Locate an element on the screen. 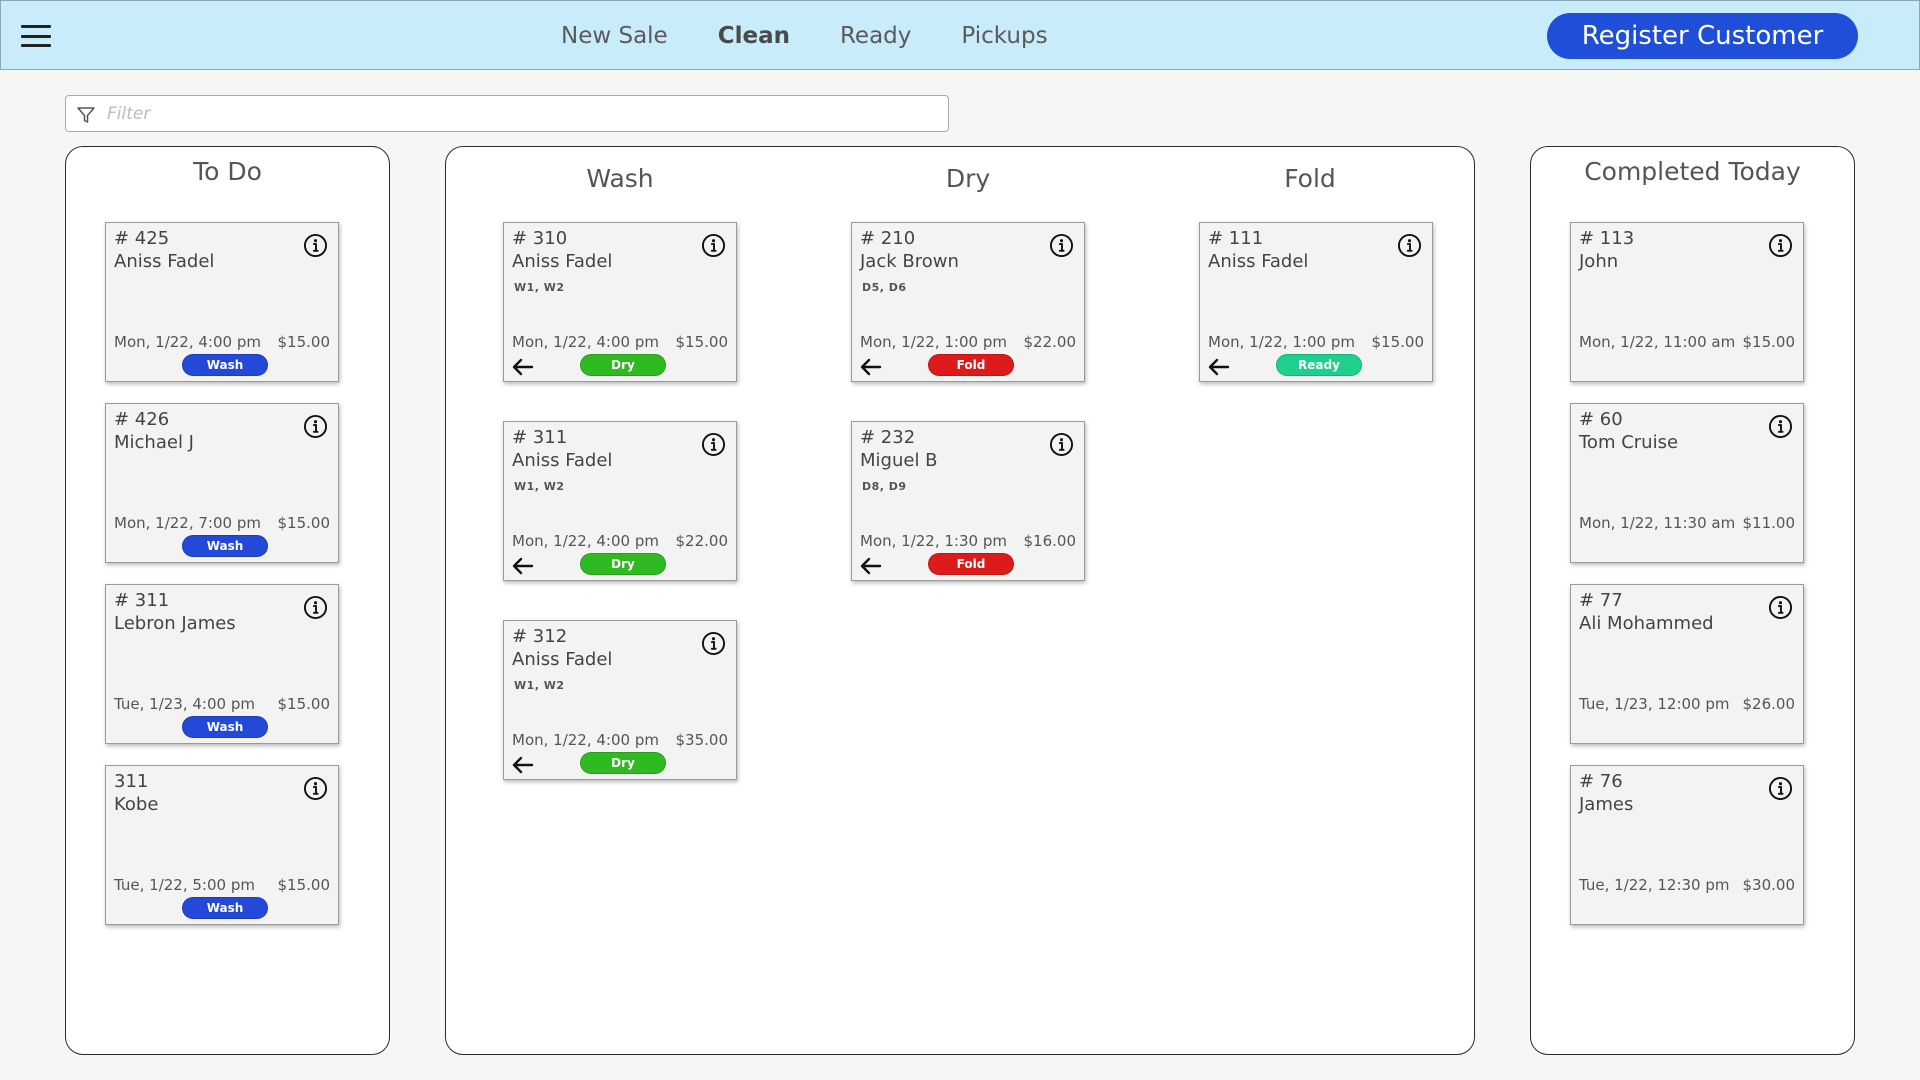  due-date: Mon, 1/22, 1:30 pm is located at coordinates (933, 541).